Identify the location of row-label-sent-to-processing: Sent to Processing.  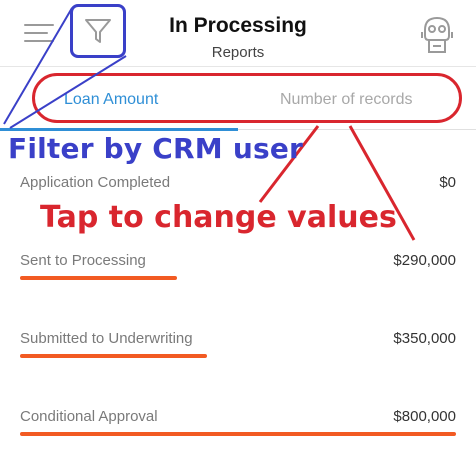
(83, 260).